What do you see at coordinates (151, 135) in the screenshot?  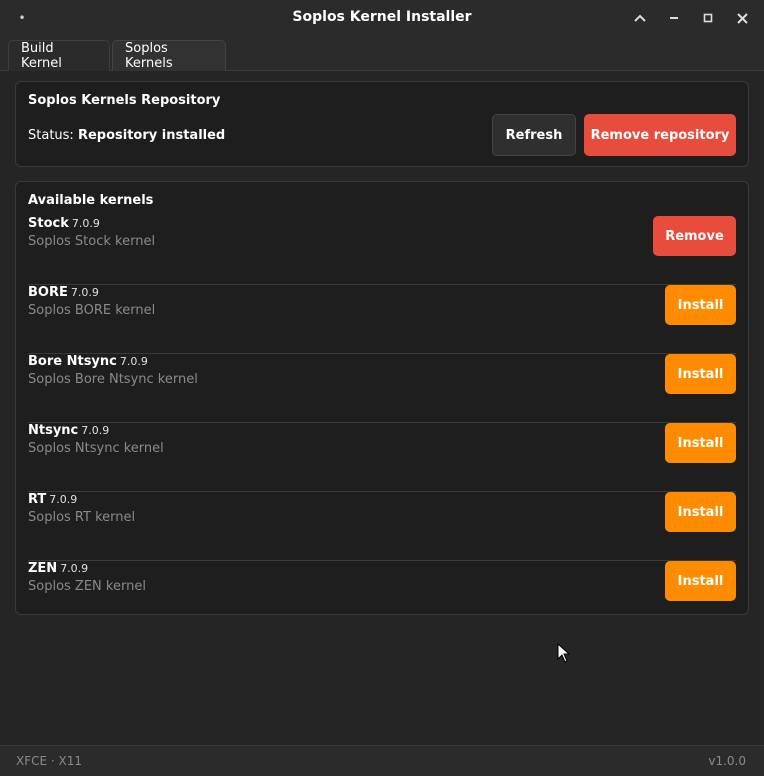 I see `status-value: Repository installed` at bounding box center [151, 135].